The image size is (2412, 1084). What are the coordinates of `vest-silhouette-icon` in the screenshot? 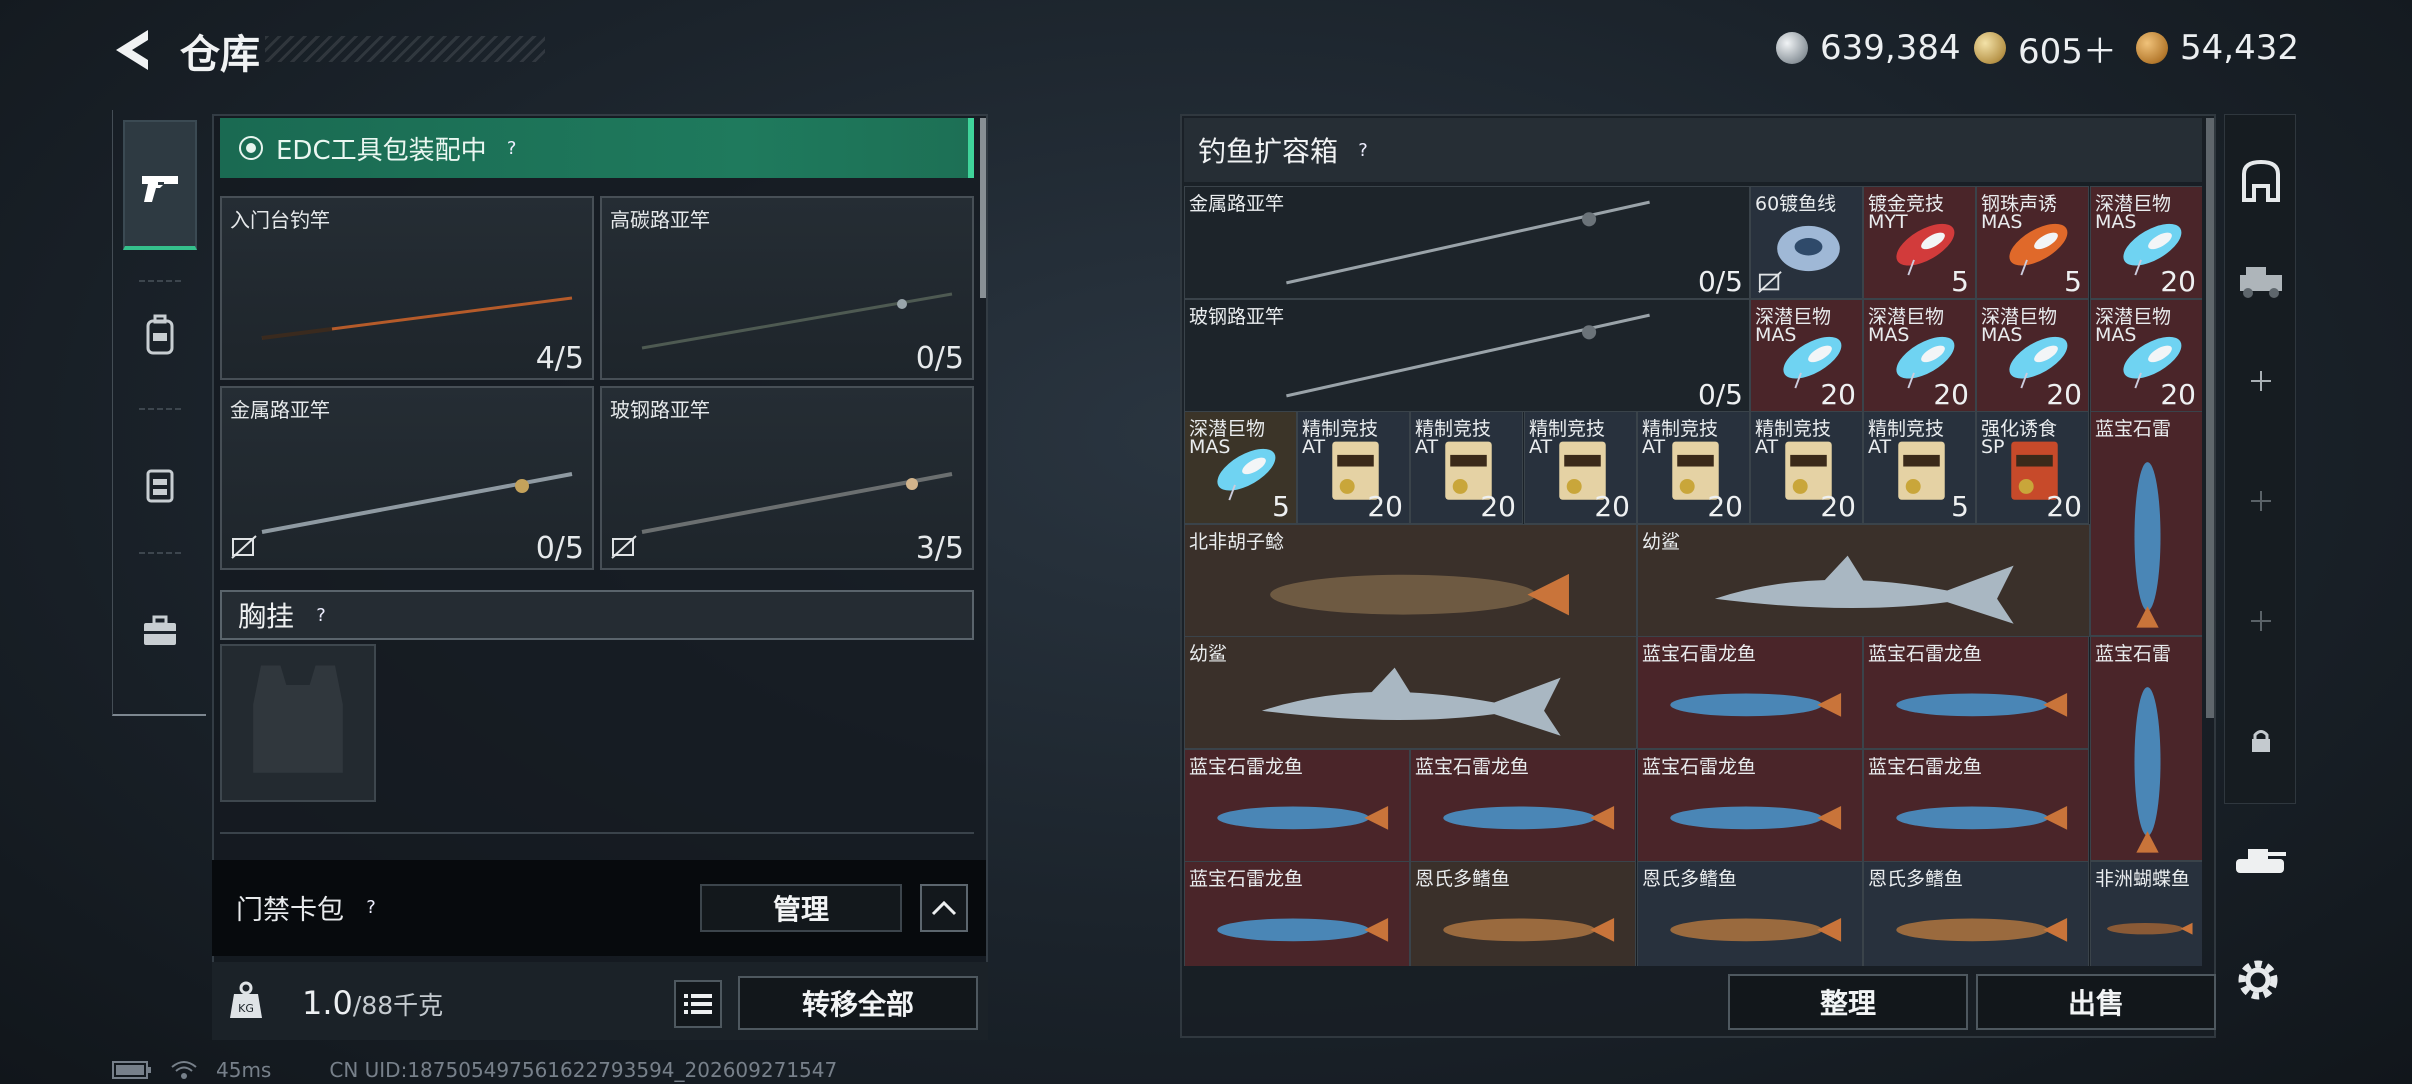 It's located at (298, 719).